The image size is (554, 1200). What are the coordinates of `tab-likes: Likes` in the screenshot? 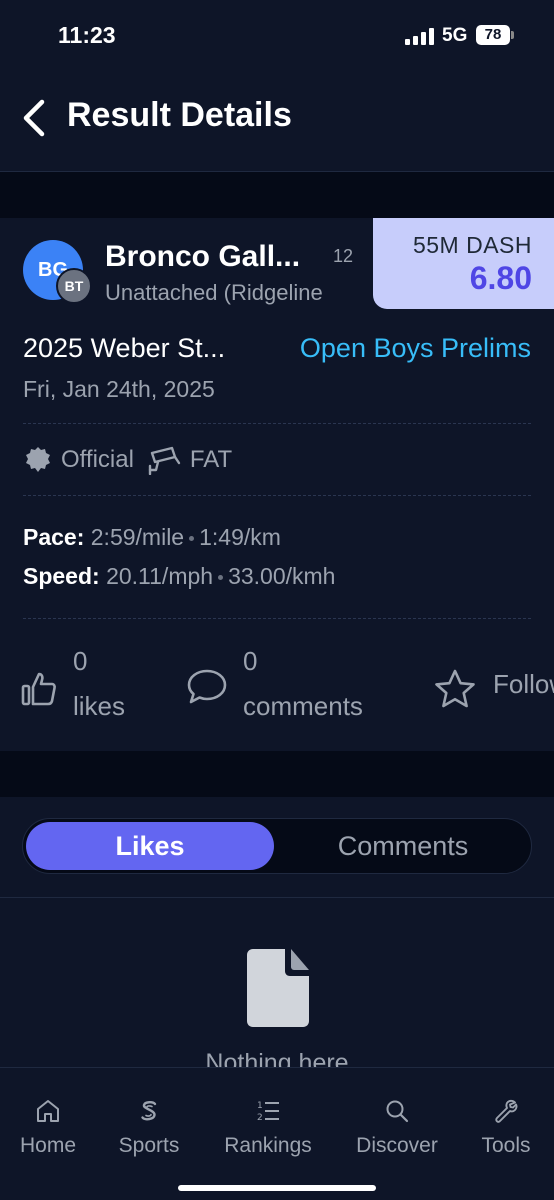 It's located at (150, 846).